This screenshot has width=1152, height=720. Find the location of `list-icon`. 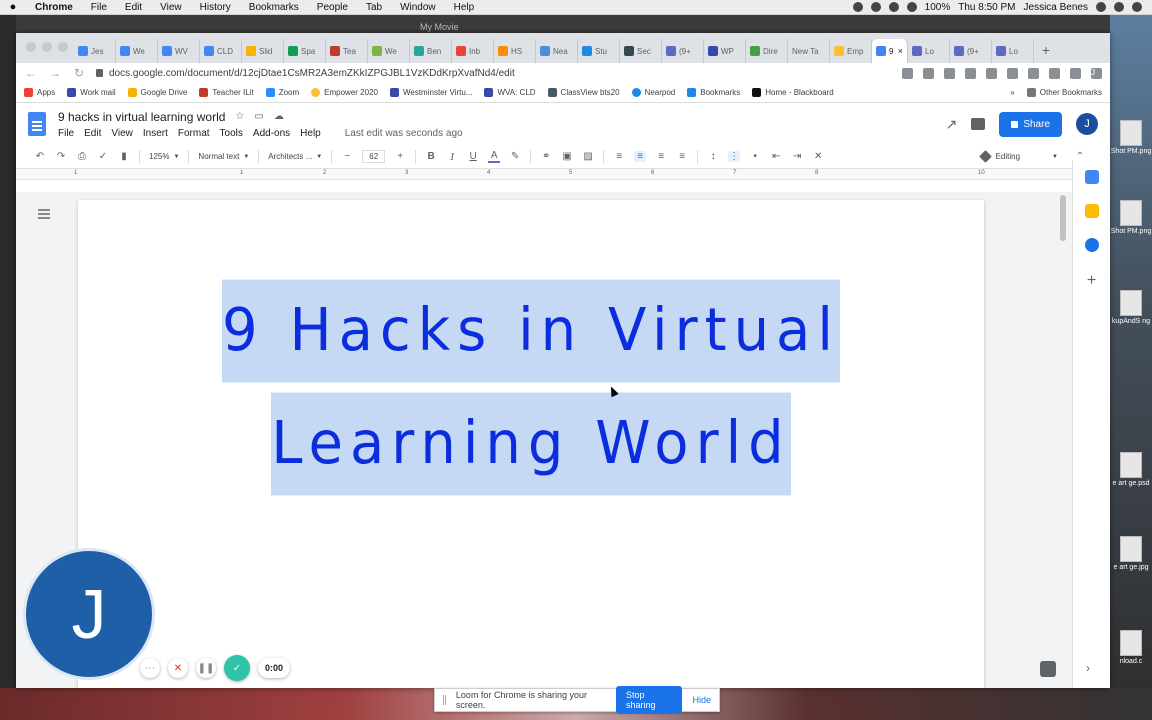

list-icon is located at coordinates (1137, 7).